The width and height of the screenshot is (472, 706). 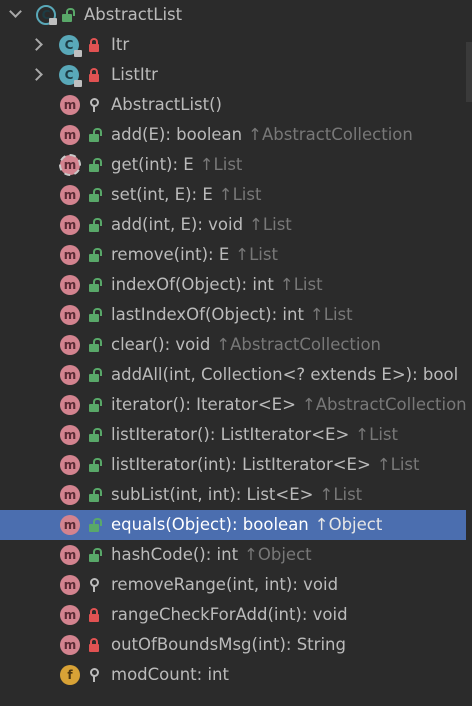 What do you see at coordinates (170, 254) in the screenshot?
I see `member-signature: remove(int): E` at bounding box center [170, 254].